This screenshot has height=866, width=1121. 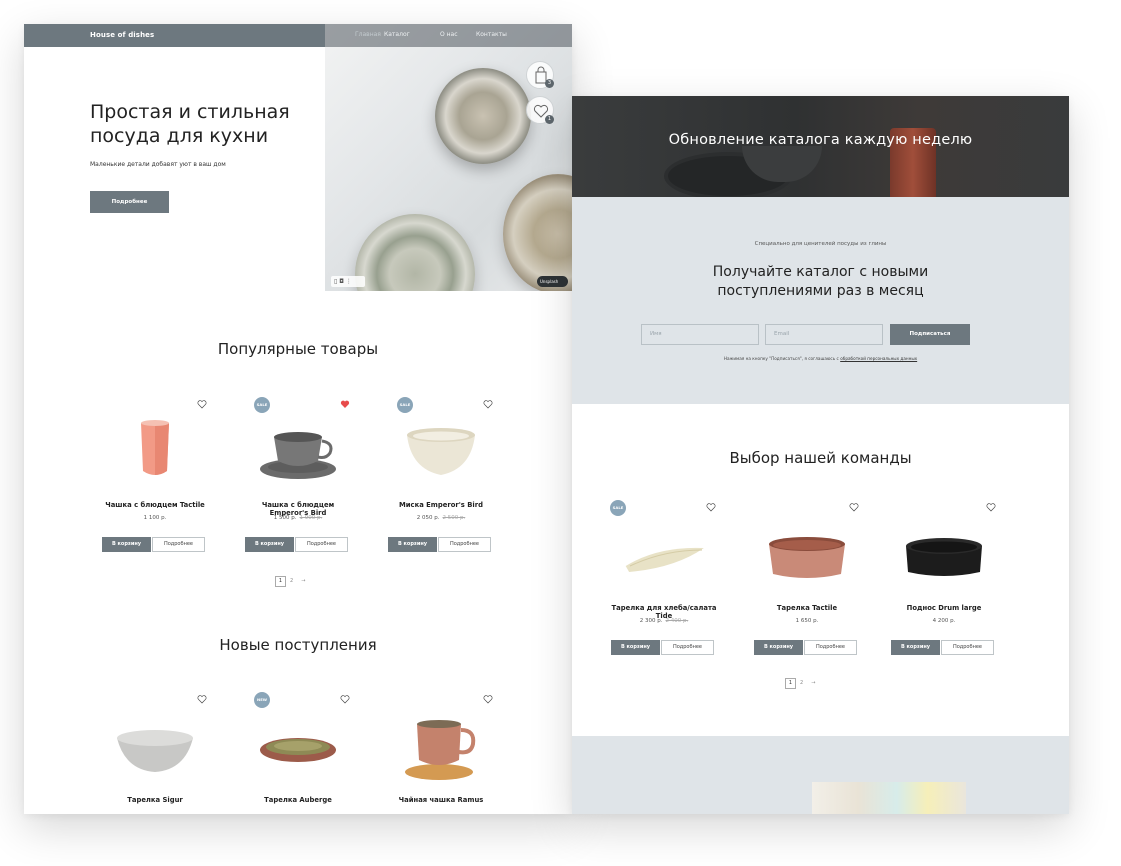 What do you see at coordinates (298, 645) in the screenshot?
I see `new-arrivals-title: Новые поступления` at bounding box center [298, 645].